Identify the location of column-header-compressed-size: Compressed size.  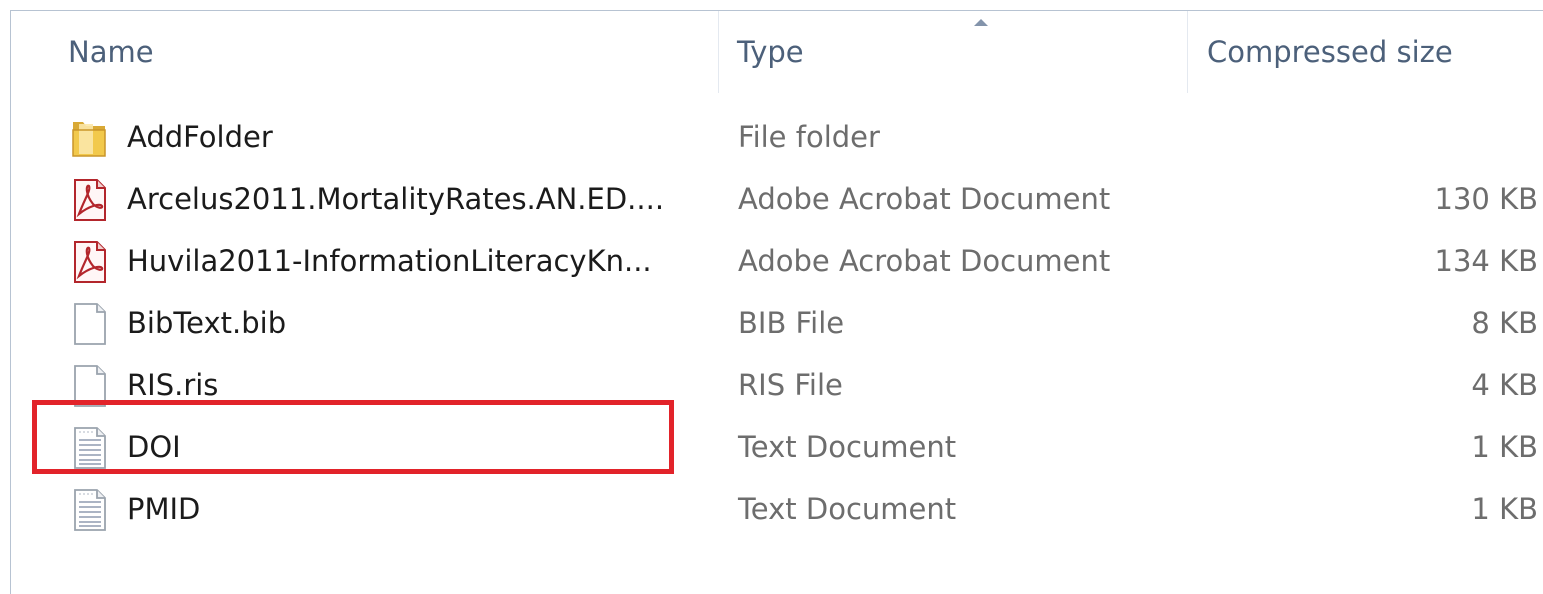
(1375, 52).